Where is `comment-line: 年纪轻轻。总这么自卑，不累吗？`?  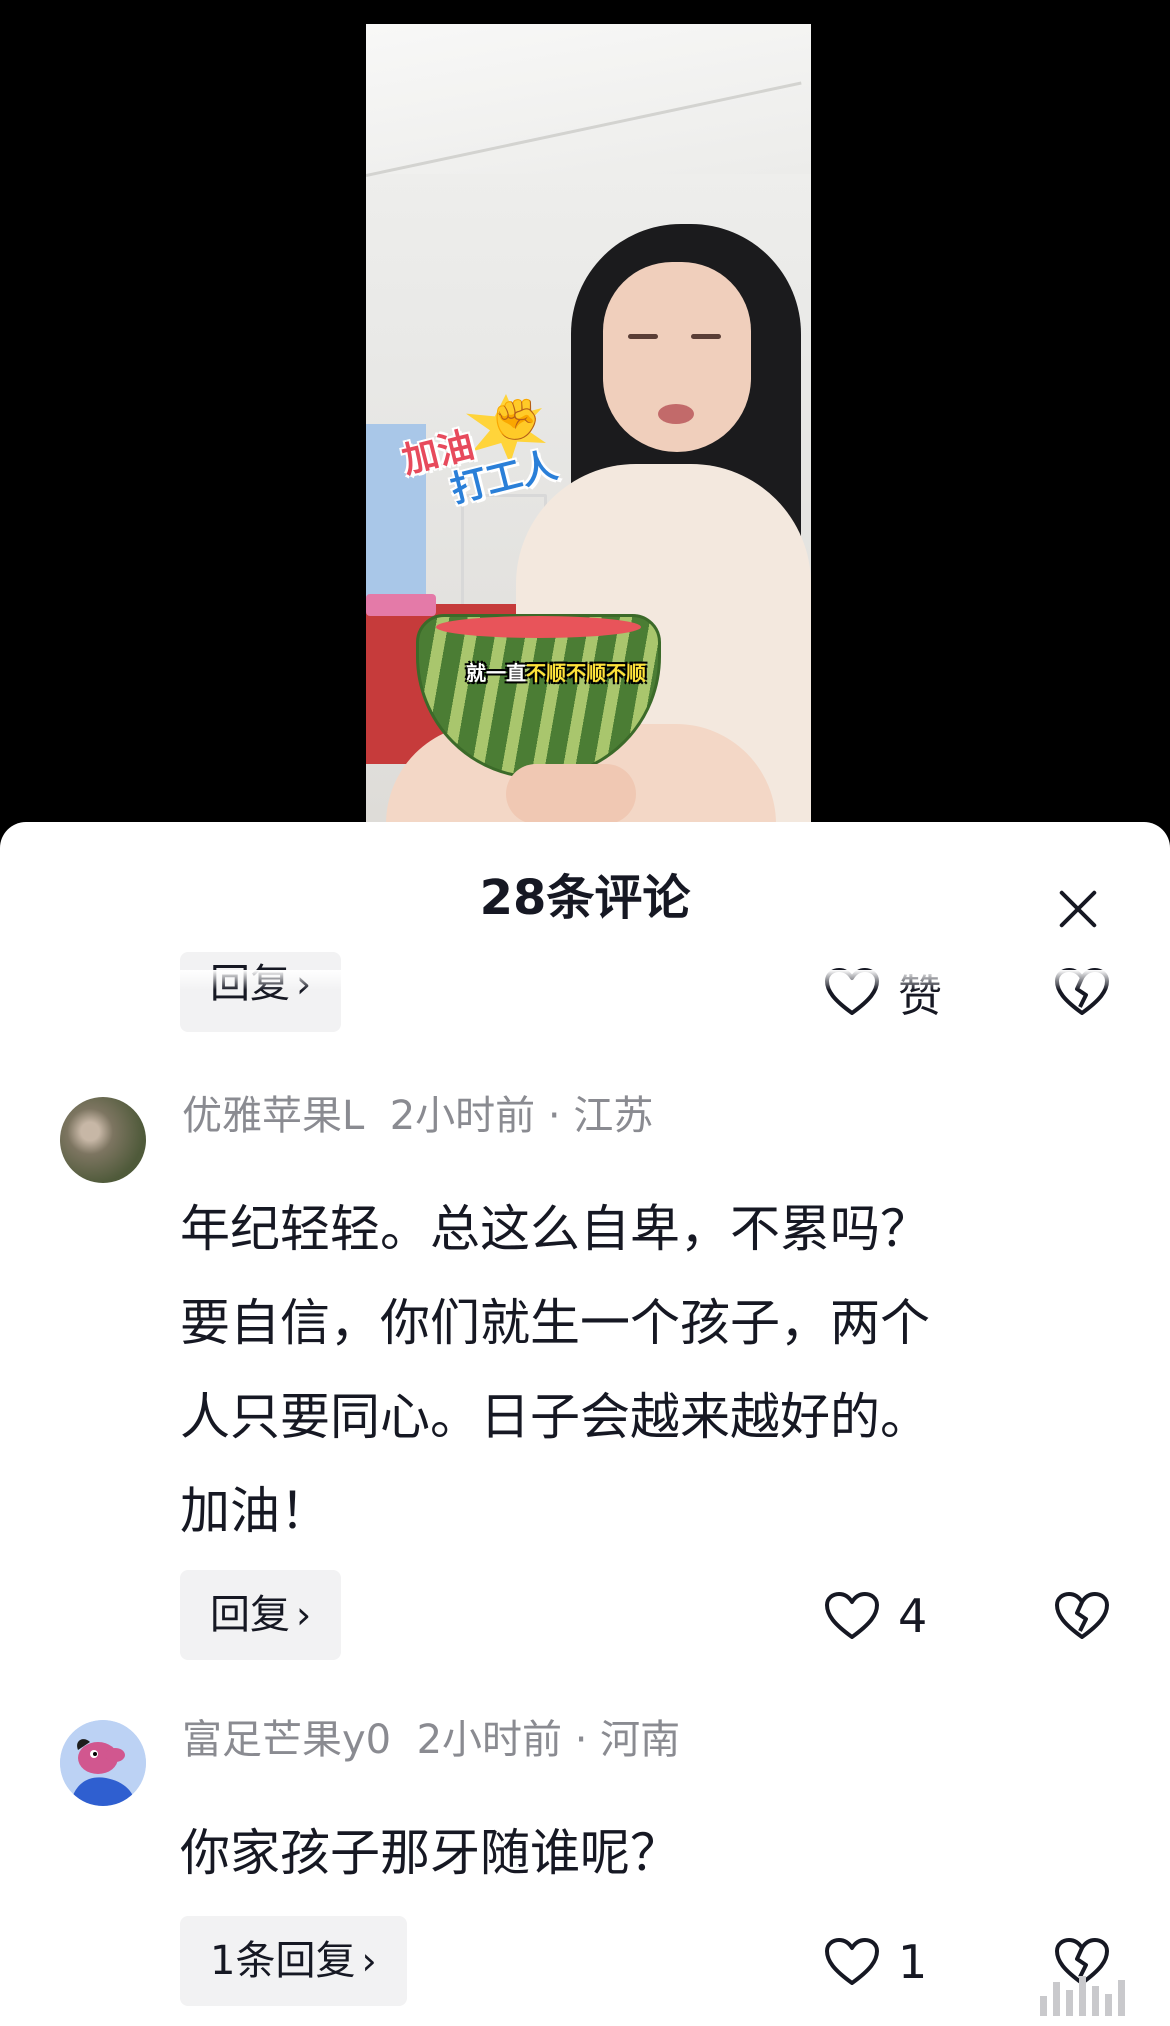
comment-line: 年纪轻轻。总这么自卑，不累吗？ is located at coordinates (555, 1229).